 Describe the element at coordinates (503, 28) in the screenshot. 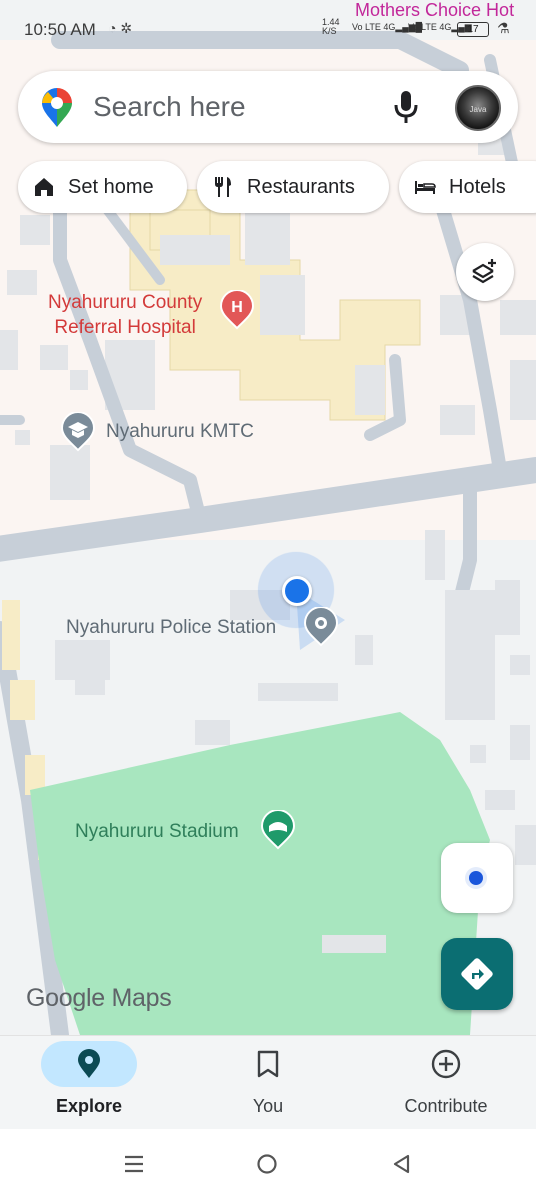

I see `flask-icon: ⚗` at that location.